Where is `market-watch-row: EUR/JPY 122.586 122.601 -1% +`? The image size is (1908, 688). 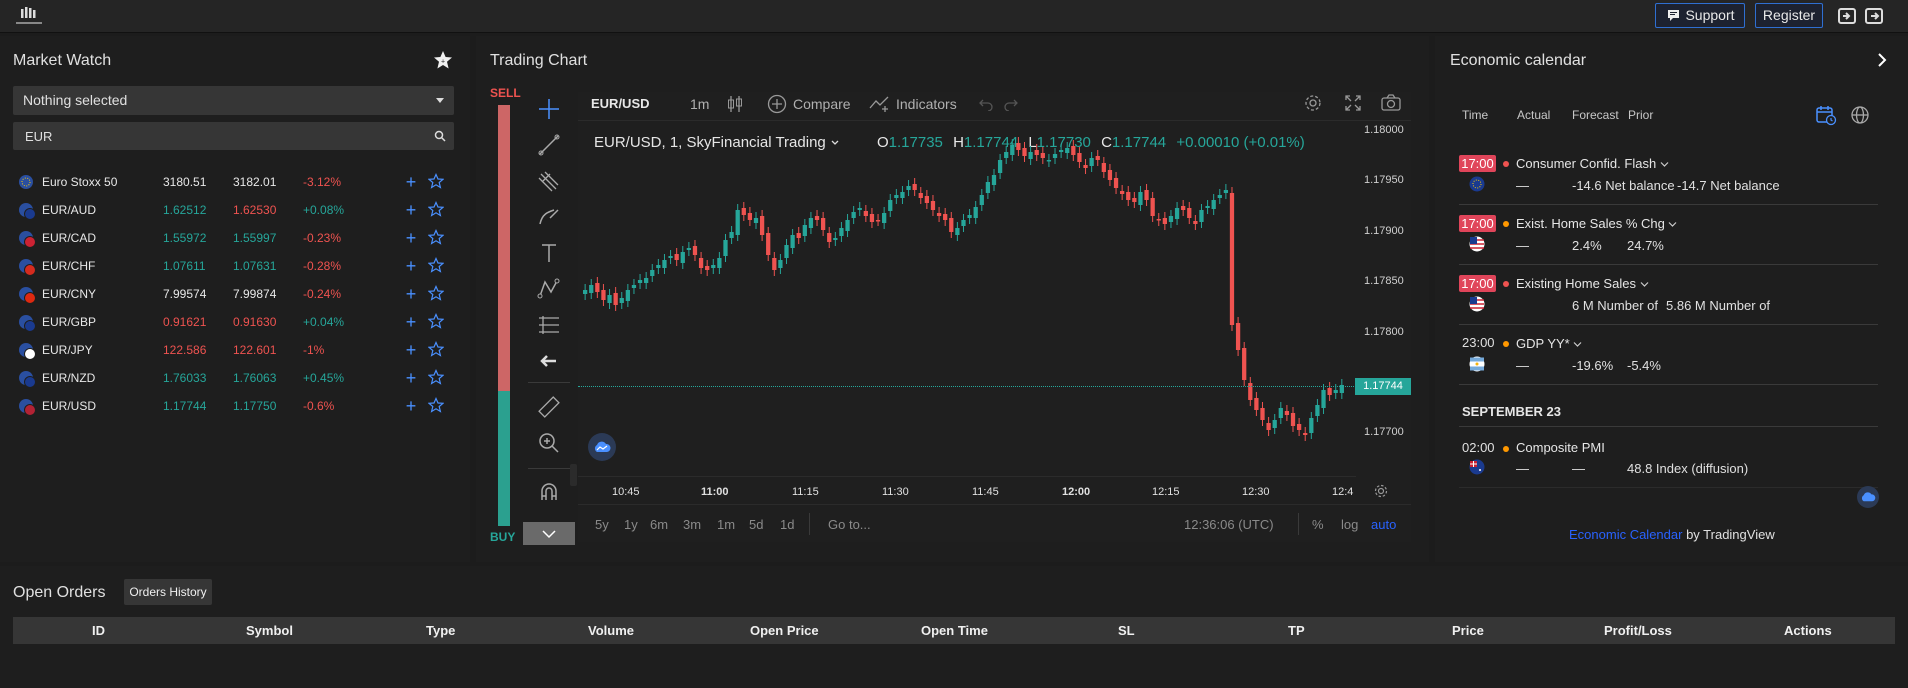 market-watch-row: EUR/JPY 122.586 122.601 -1% + is located at coordinates (233, 350).